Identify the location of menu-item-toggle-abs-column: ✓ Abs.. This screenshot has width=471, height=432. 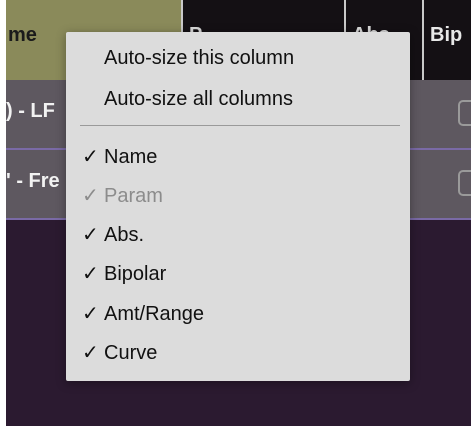
(238, 235).